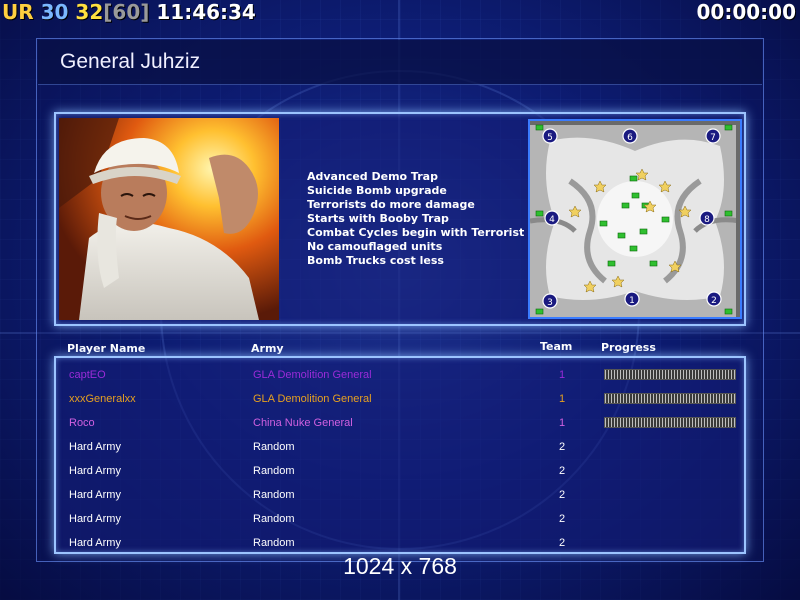 The image size is (800, 600). I want to click on hud-frames: 32, so click(89, 12).